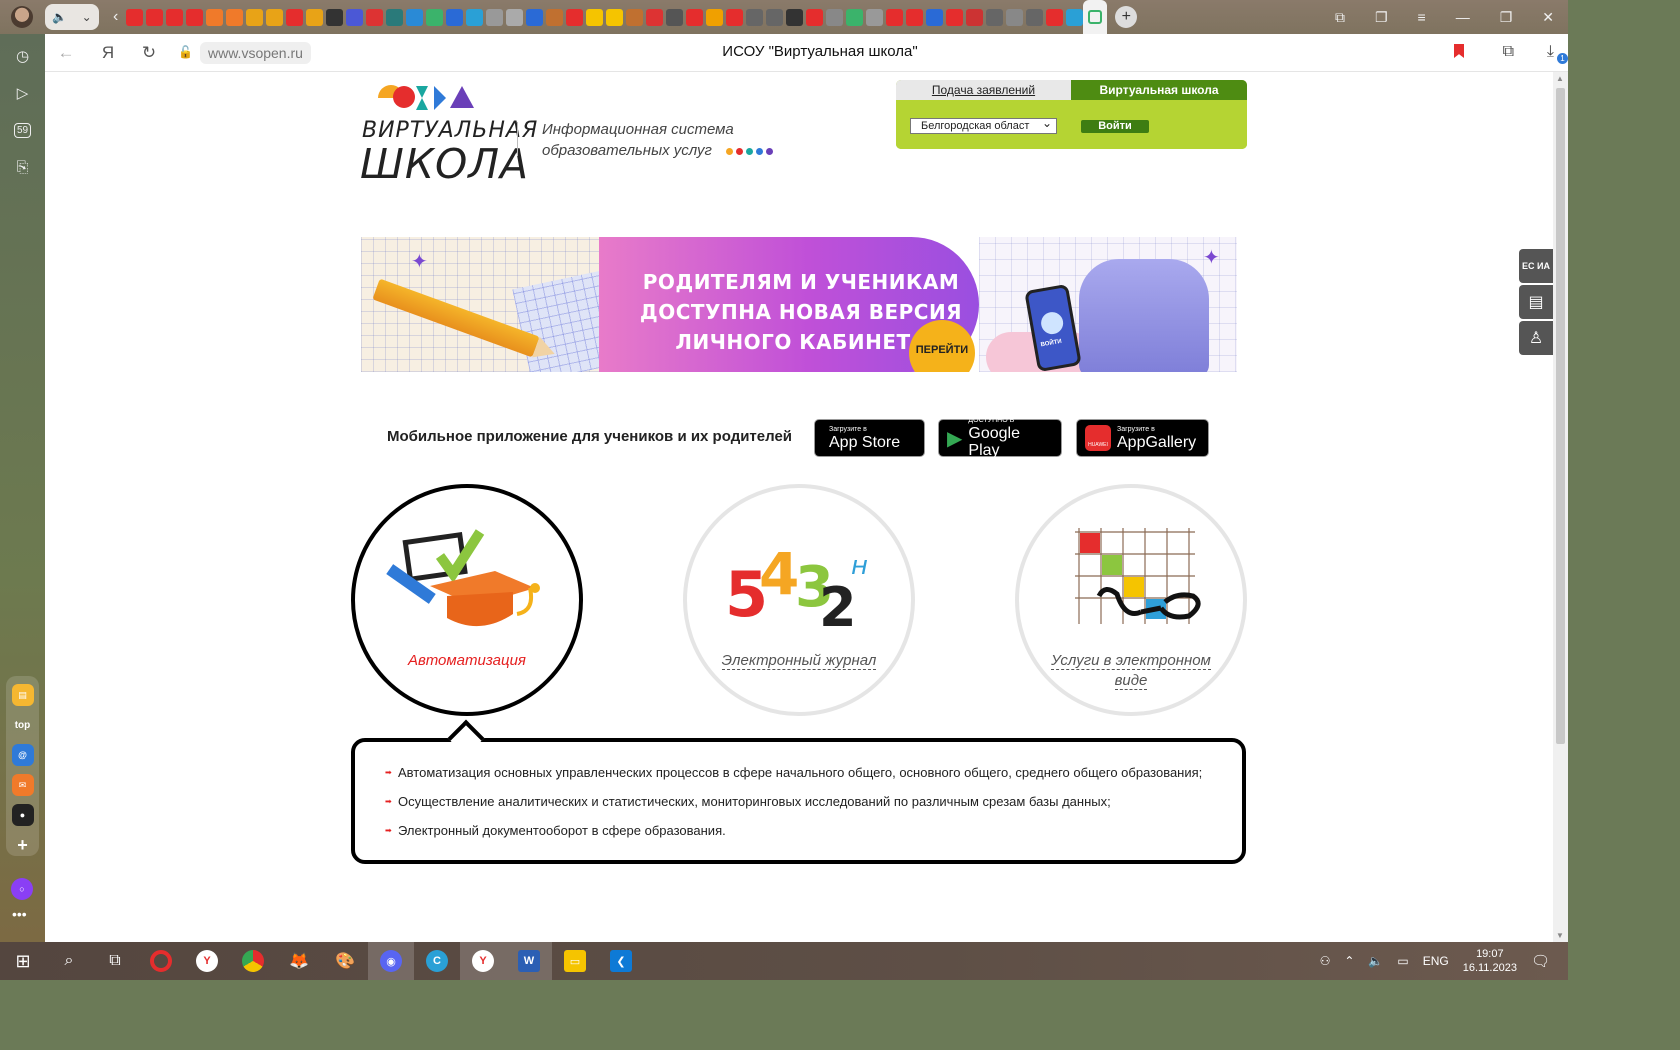 This screenshot has width=1680, height=1050. Describe the element at coordinates (621, 961) in the screenshot. I see `vscode-icon: ❮` at that location.